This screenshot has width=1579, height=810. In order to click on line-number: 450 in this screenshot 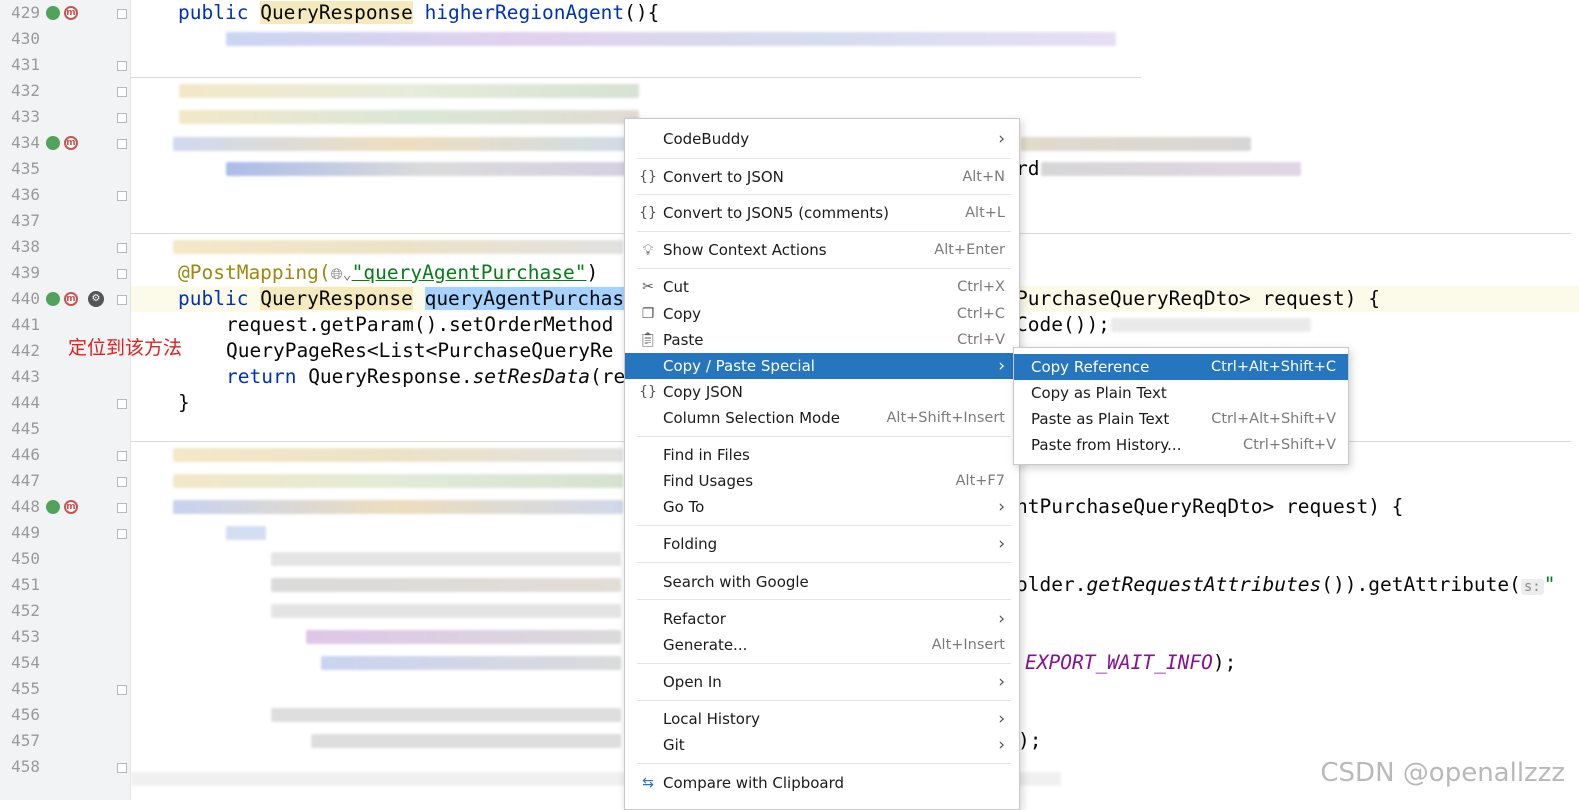, I will do `click(25, 558)`.